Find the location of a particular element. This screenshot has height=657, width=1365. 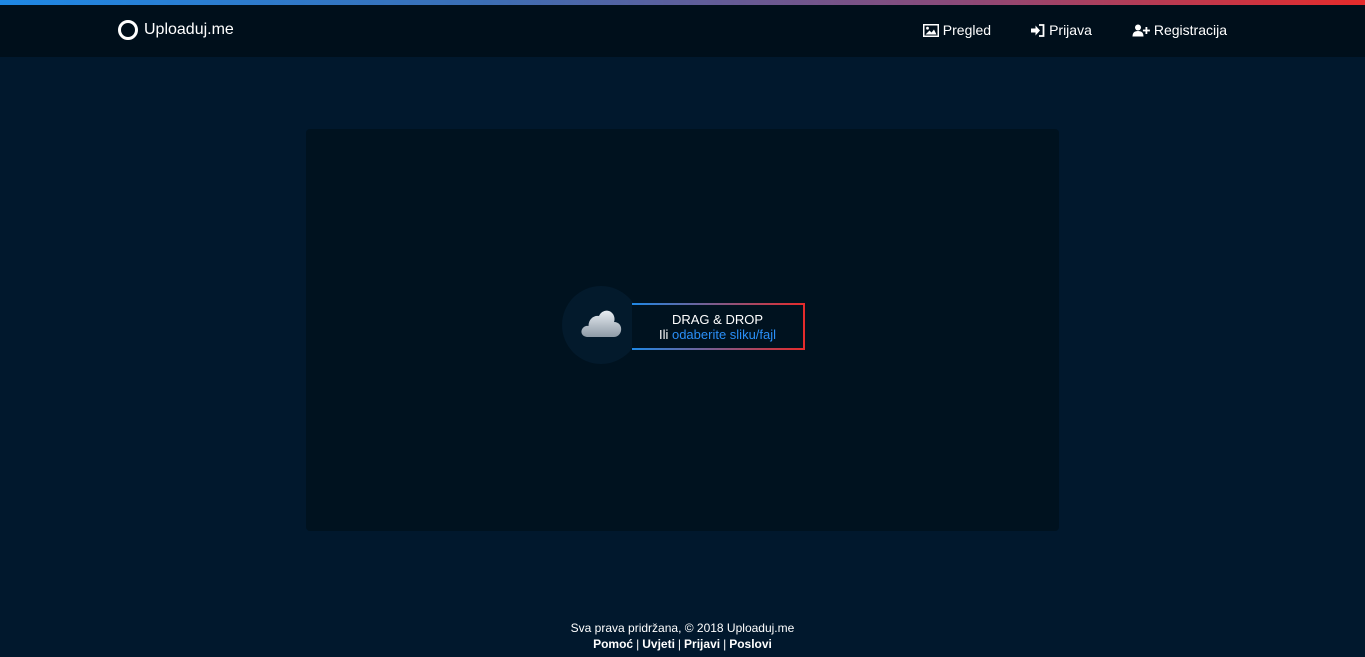

nav-item-pregled: Pregled is located at coordinates (957, 30).